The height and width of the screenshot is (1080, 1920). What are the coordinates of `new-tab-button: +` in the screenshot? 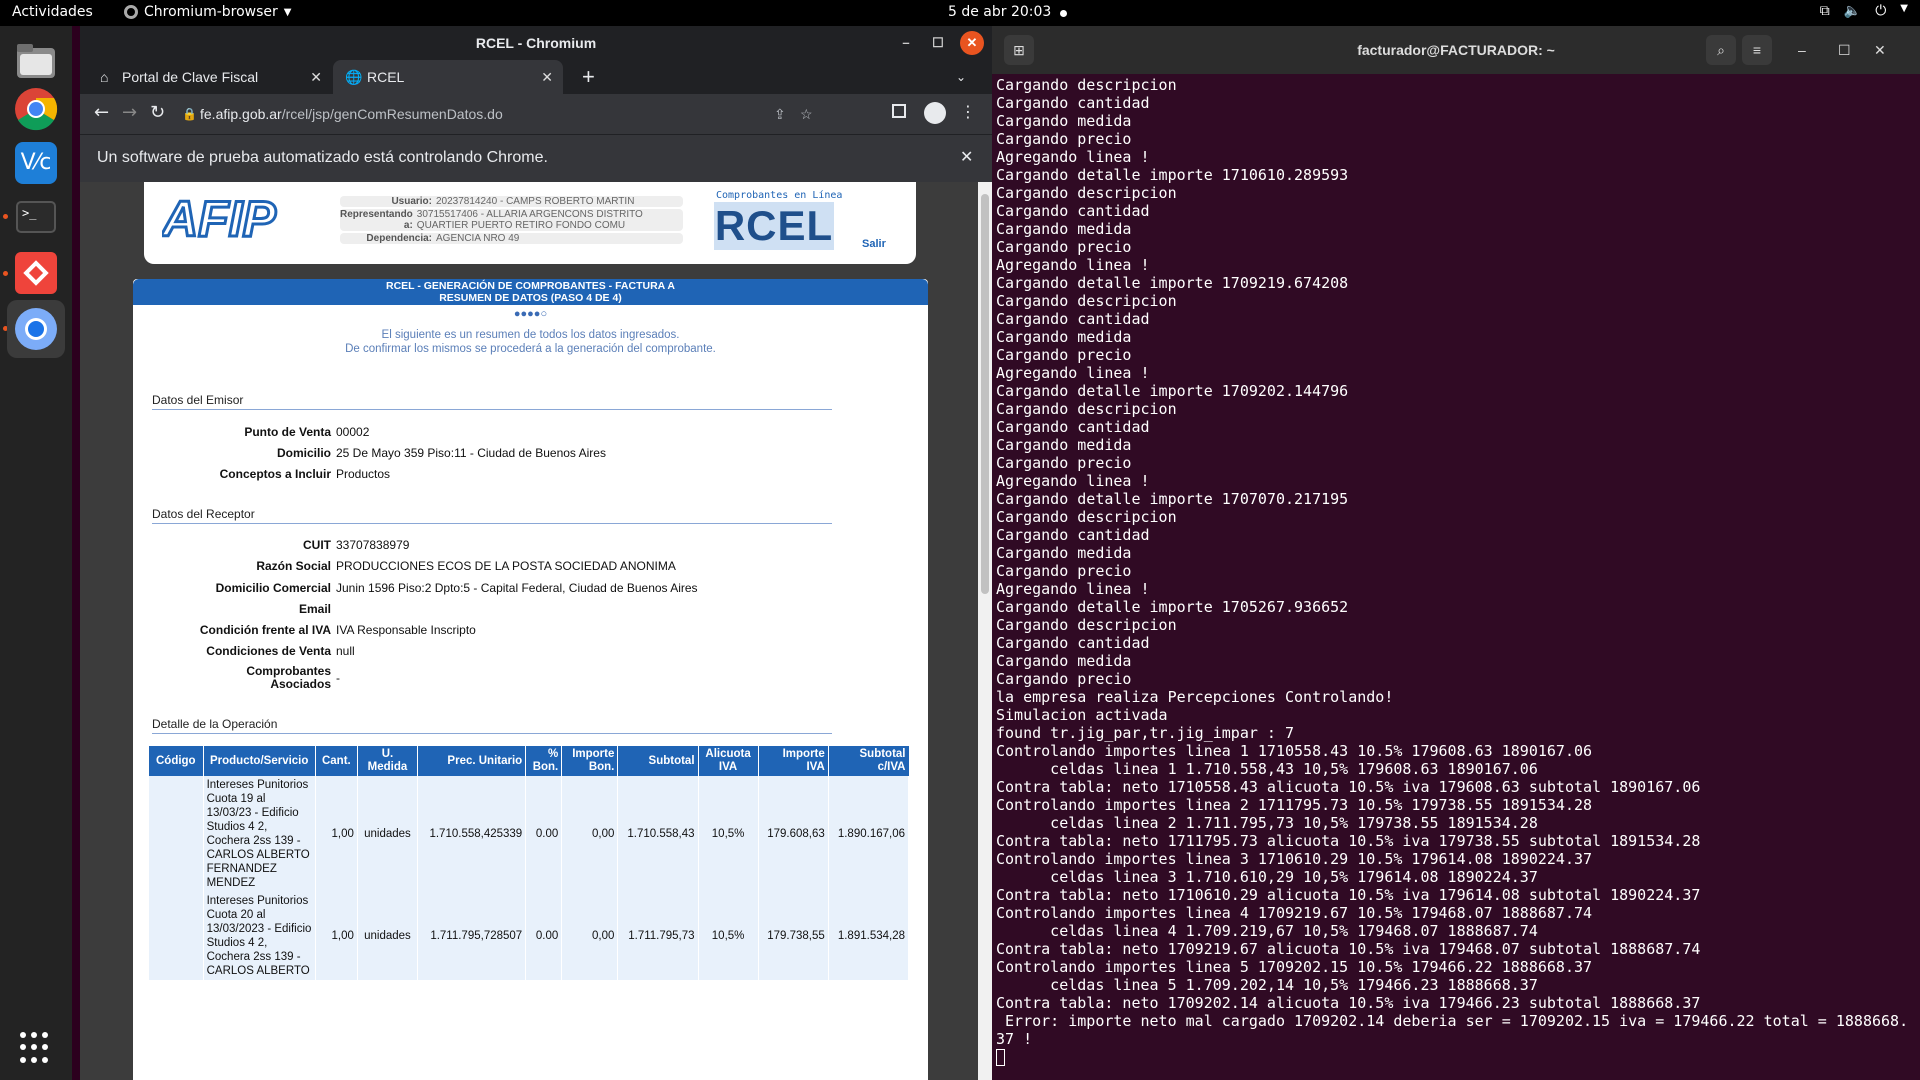 It's located at (588, 77).